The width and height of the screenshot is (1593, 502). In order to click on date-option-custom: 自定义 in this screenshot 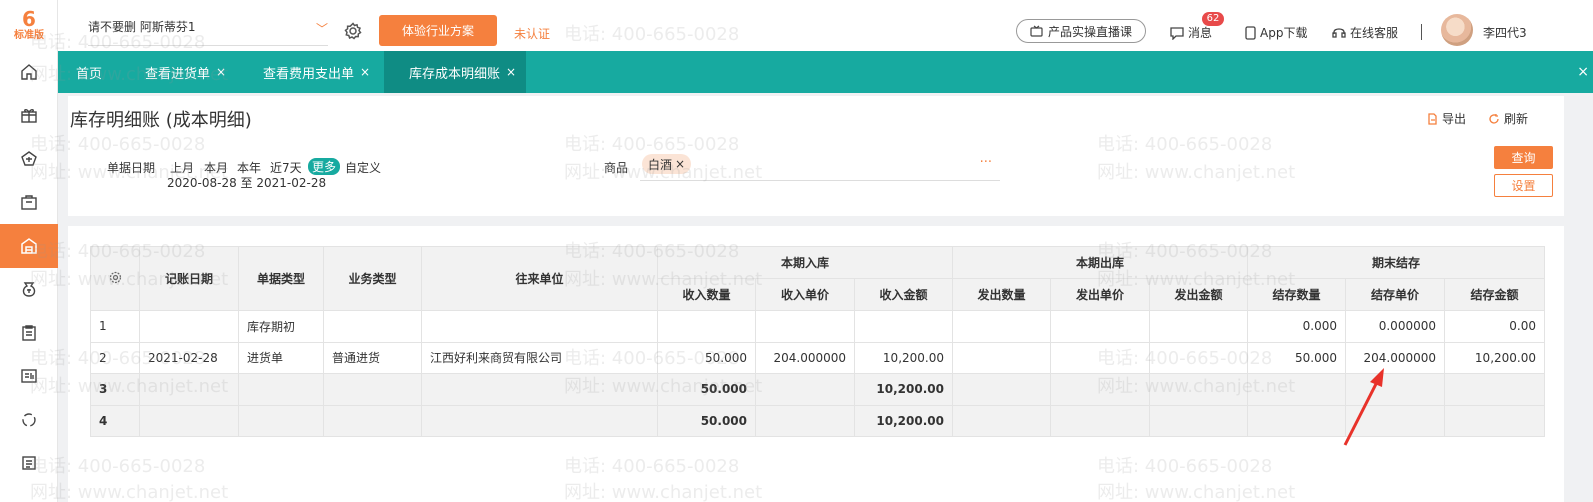, I will do `click(363, 167)`.